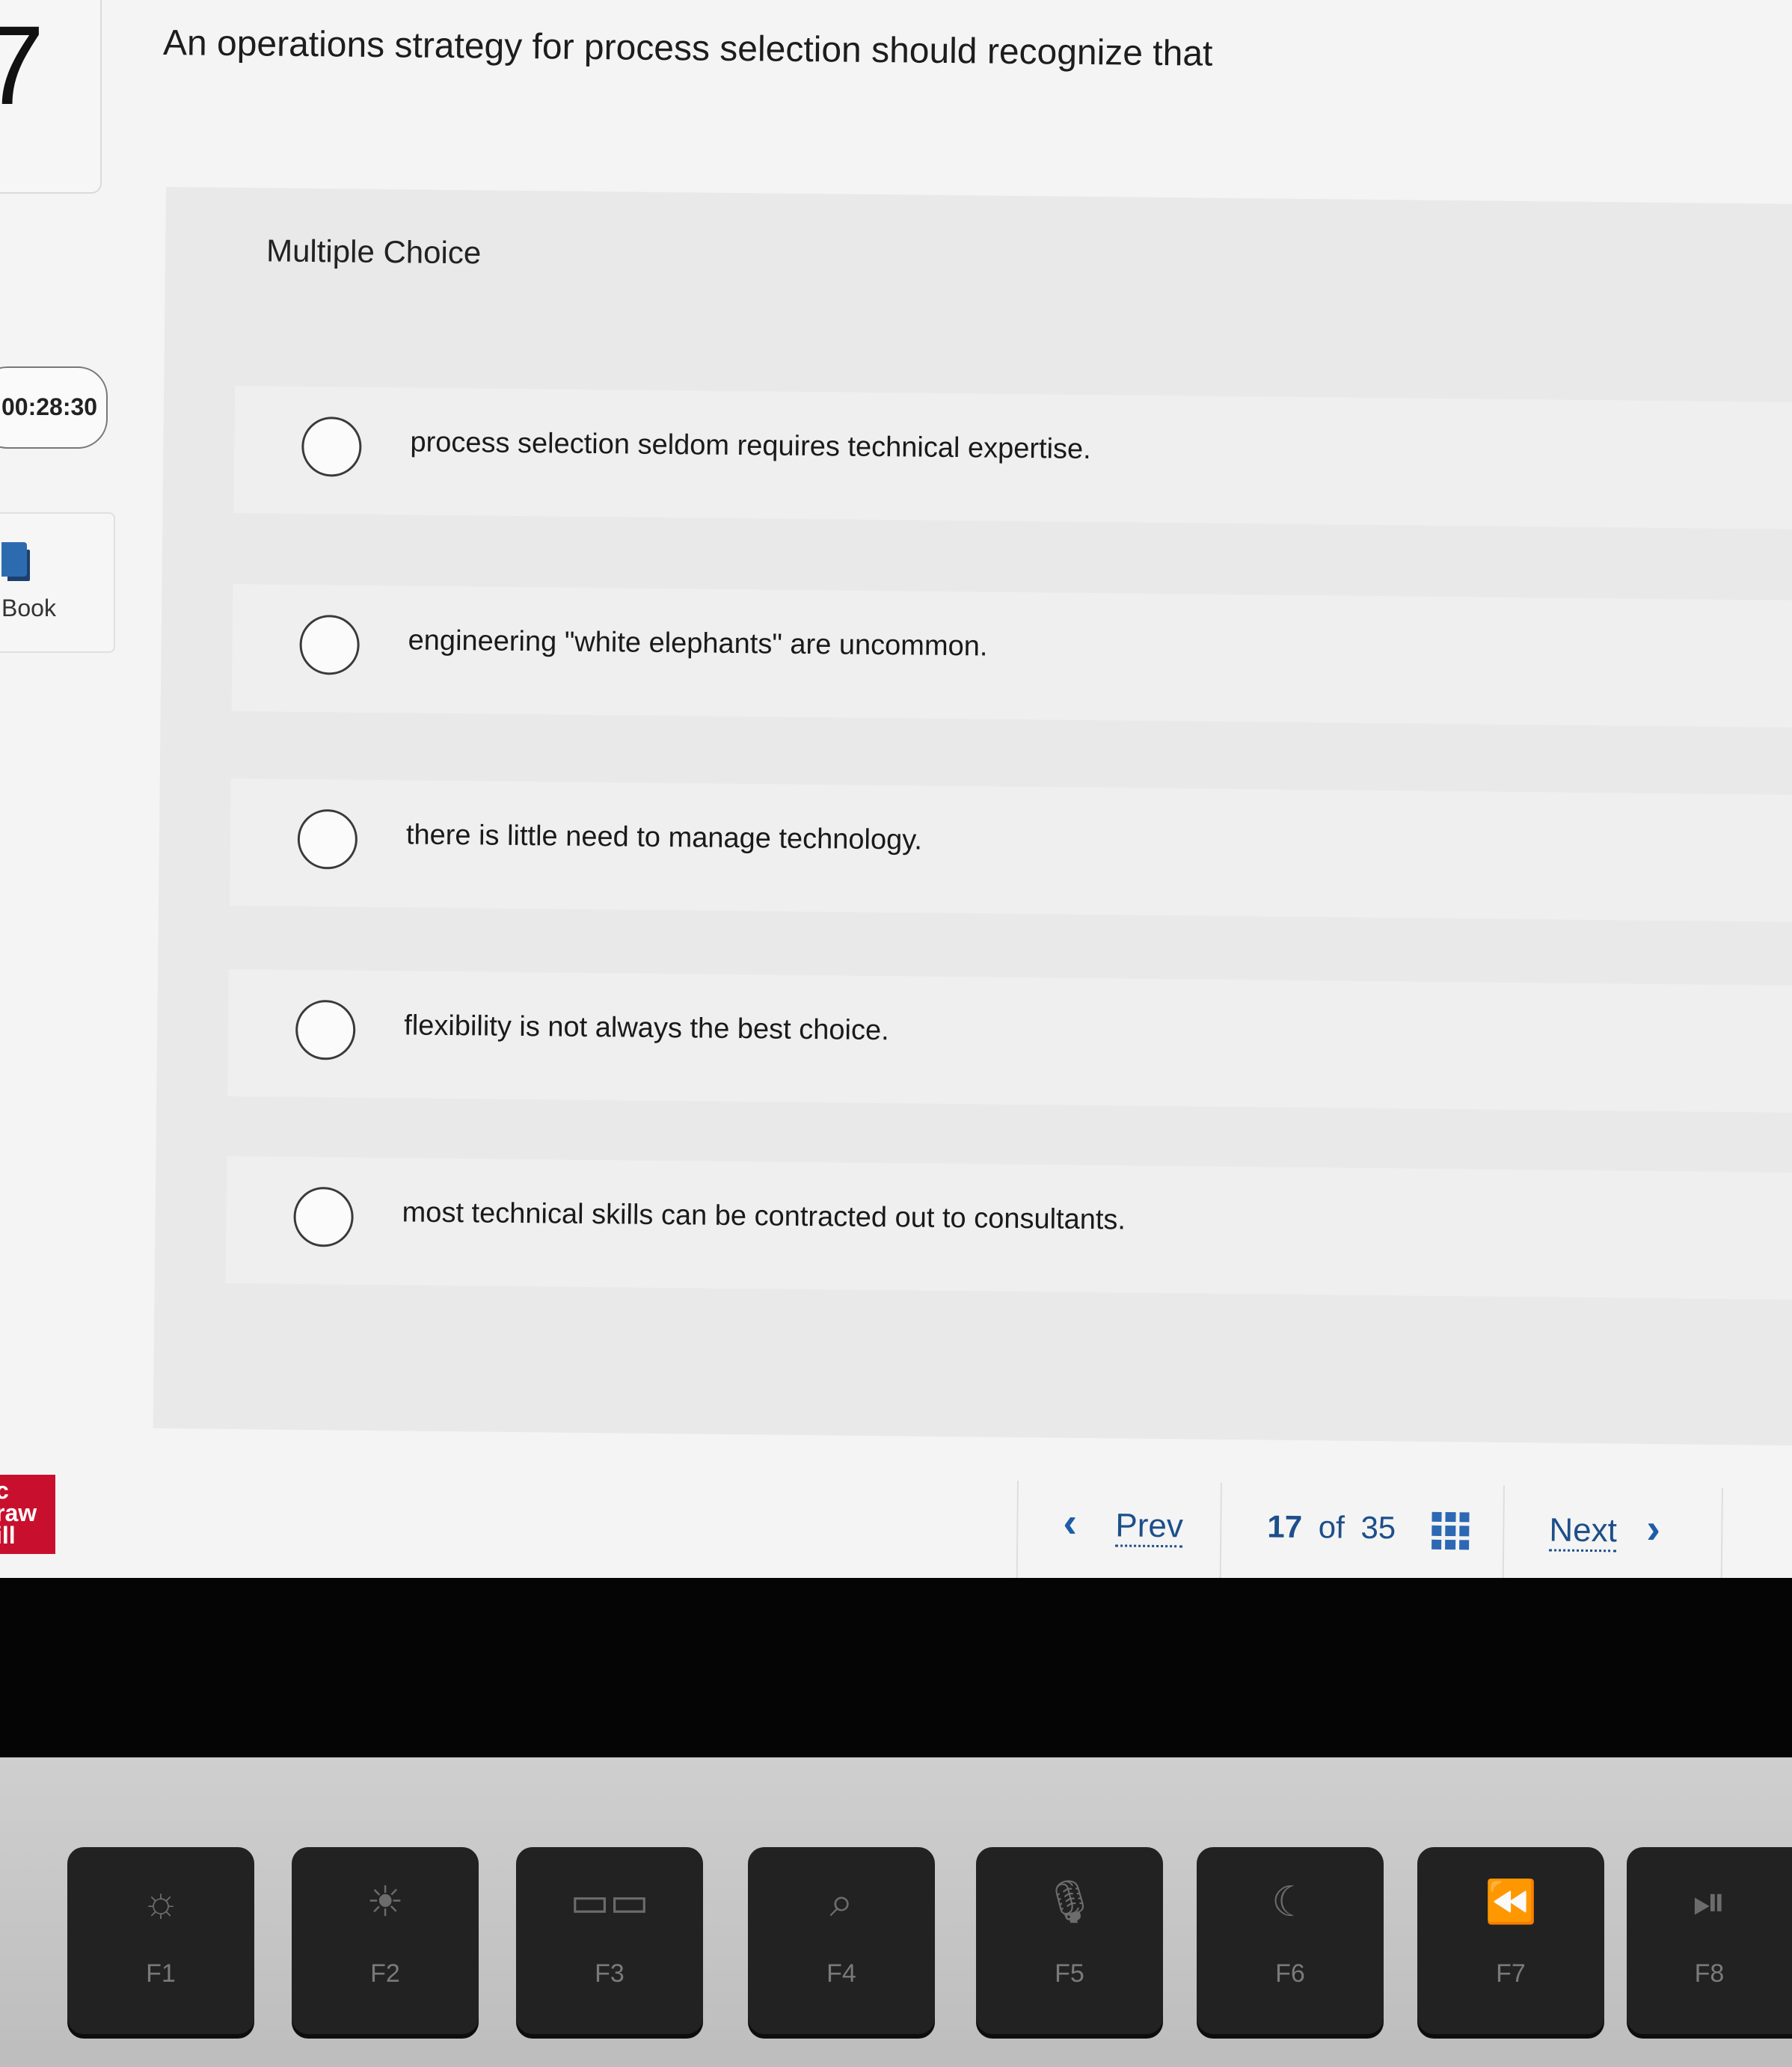 The height and width of the screenshot is (2067, 1792). I want to click on timer: 00:28:30, so click(54, 407).